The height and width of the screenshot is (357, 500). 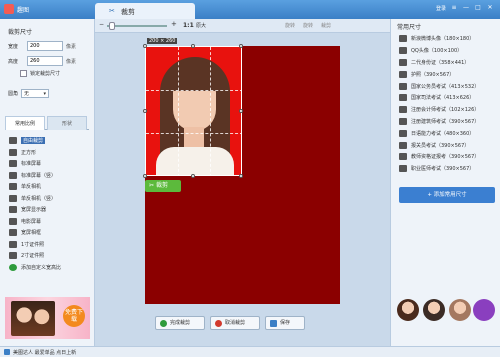 What do you see at coordinates (49, 222) in the screenshot?
I see `ratio-item-movie: 电影屏幕` at bounding box center [49, 222].